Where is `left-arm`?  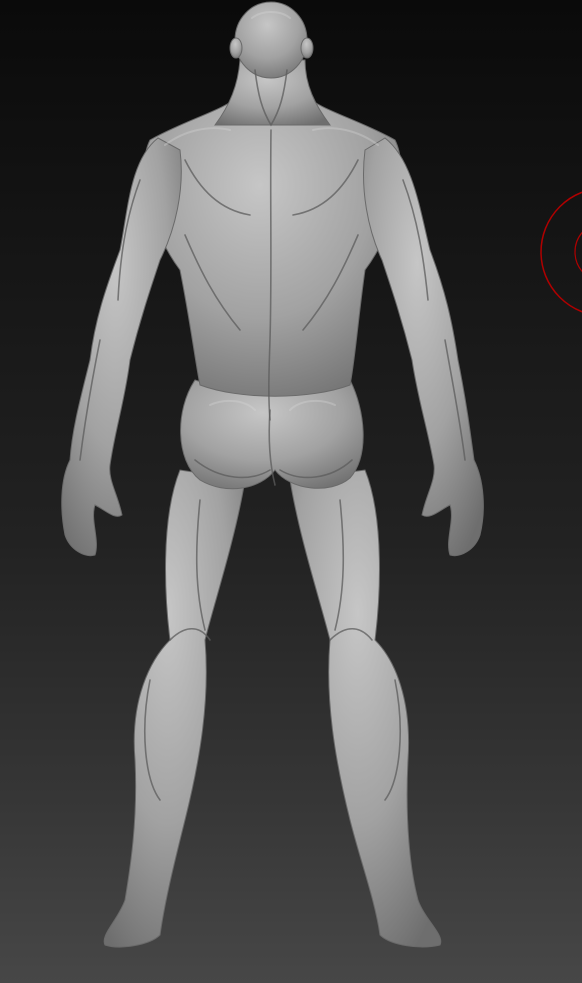
left-arm is located at coordinates (121, 347).